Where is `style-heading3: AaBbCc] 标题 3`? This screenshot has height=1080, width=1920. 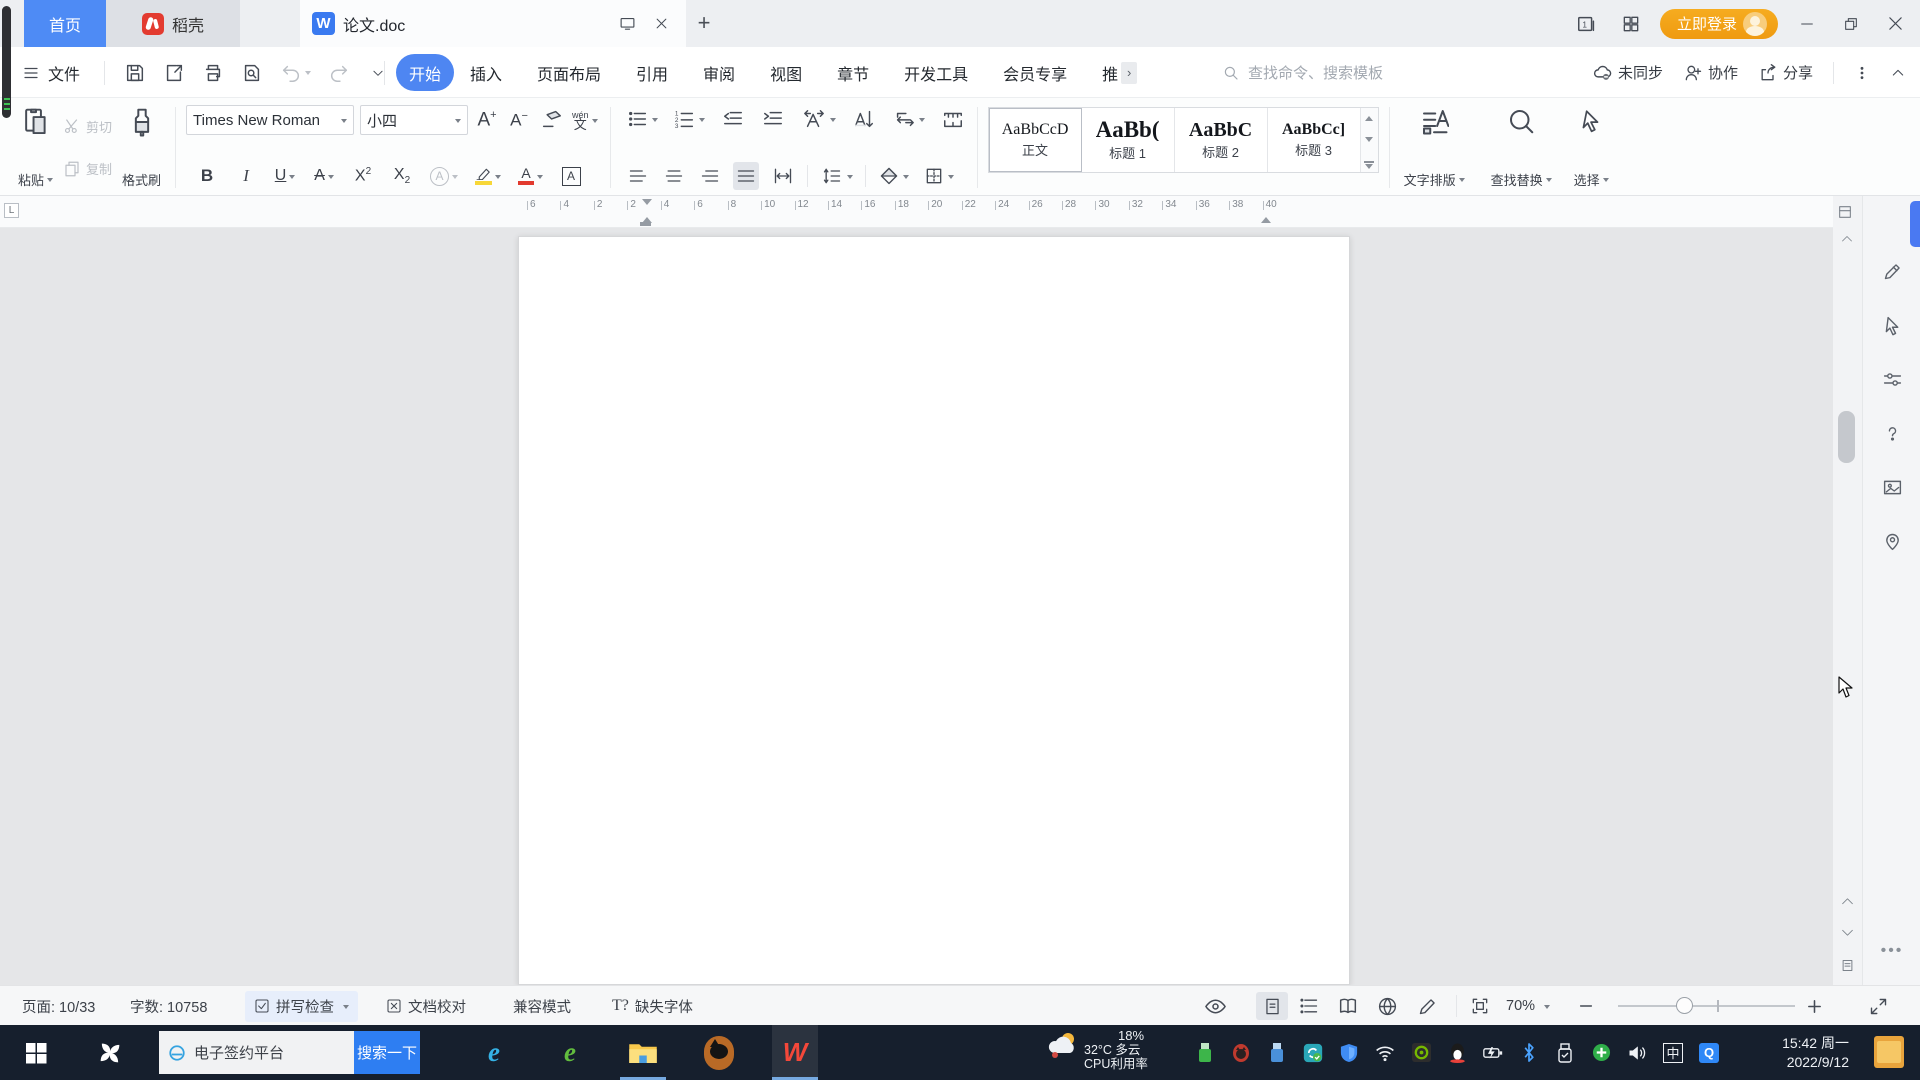 style-heading3: AaBbCc] 标题 3 is located at coordinates (1314, 140).